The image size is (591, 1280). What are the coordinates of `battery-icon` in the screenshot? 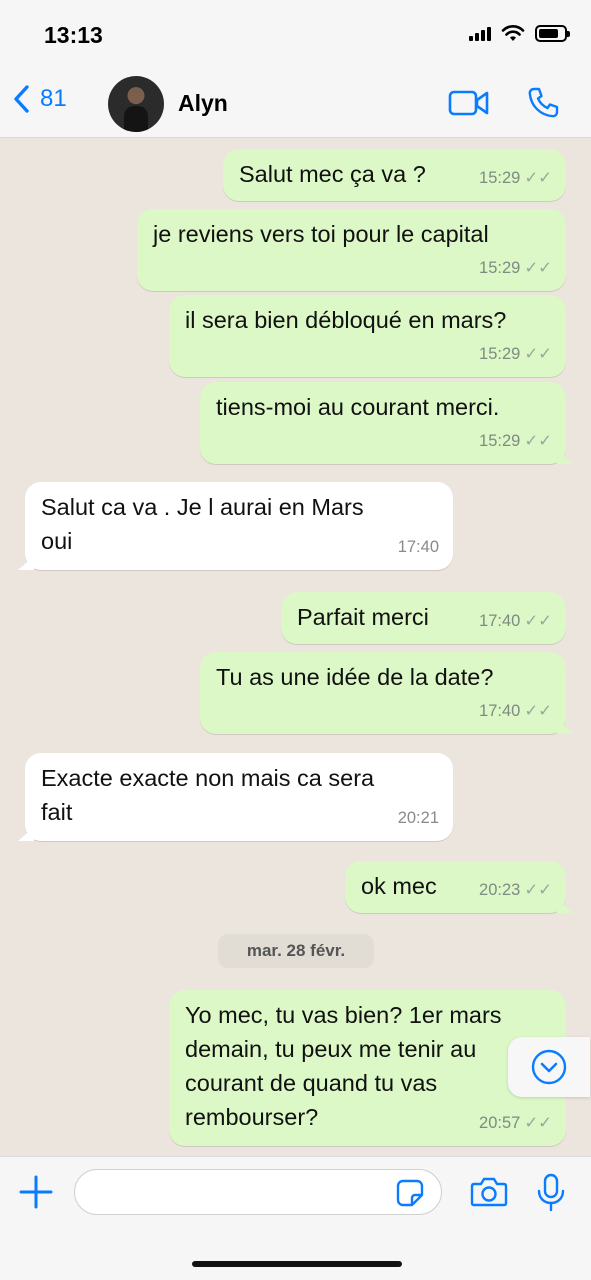 It's located at (552, 33).